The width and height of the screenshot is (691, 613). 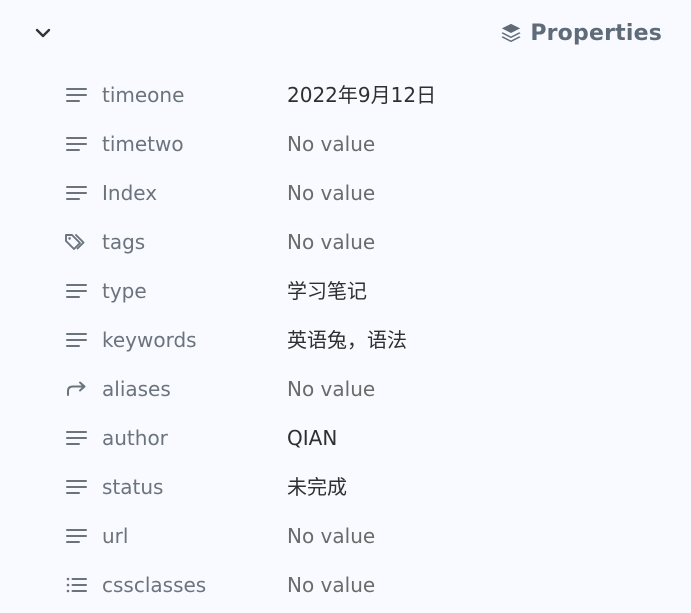 I want to click on property-row-author: author QIAN, so click(x=345, y=438).